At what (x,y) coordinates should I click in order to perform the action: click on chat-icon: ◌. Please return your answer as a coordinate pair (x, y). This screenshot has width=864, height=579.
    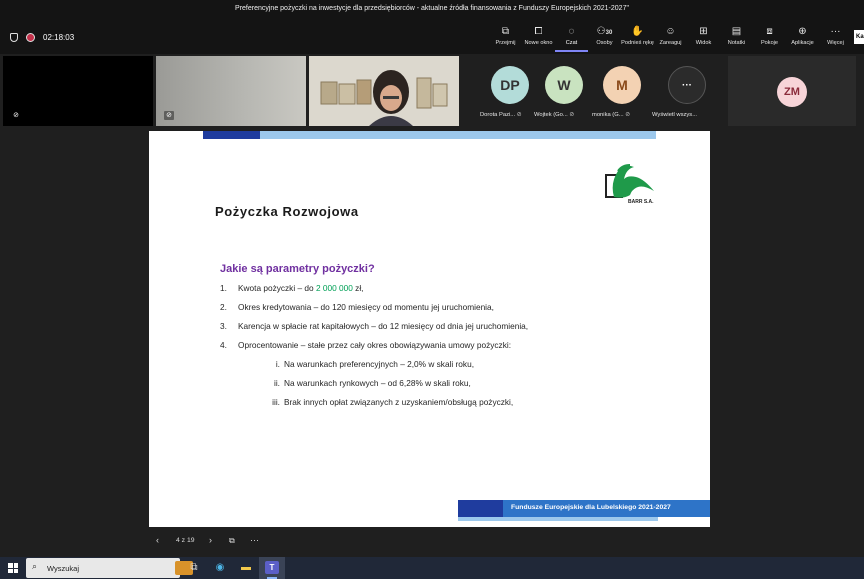
    Looking at the image, I should click on (571, 31).